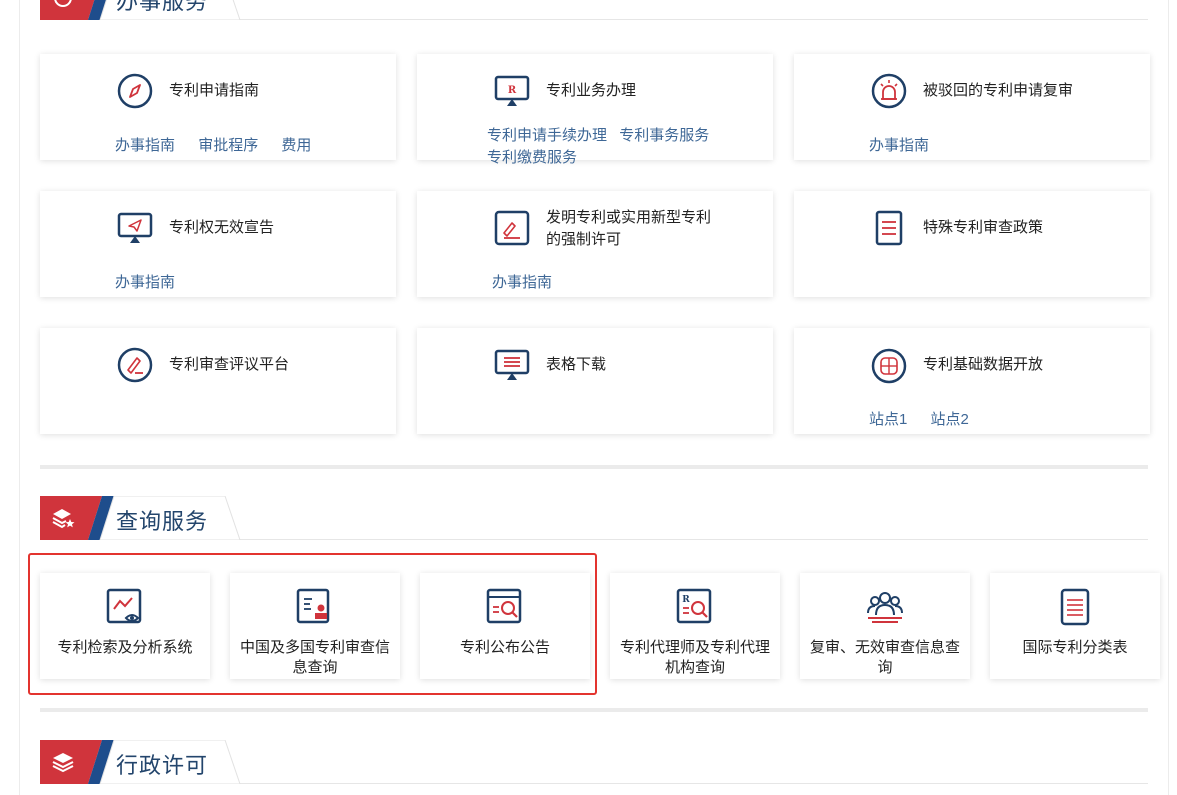 The height and width of the screenshot is (795, 1177). I want to click on section-header-query: 查询服务, so click(594, 518).